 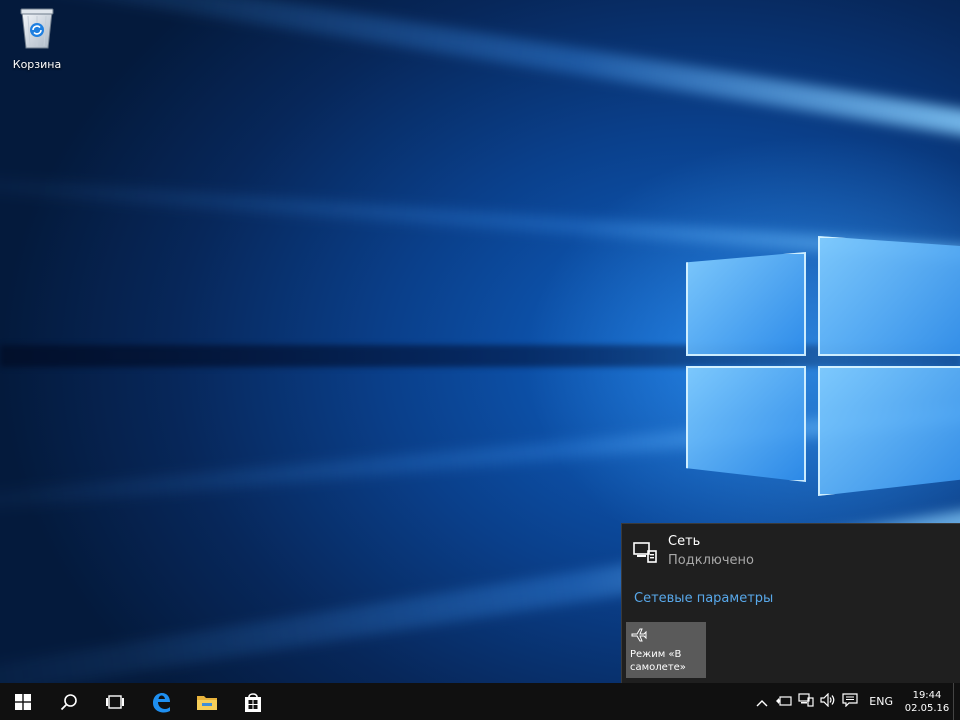 I want to click on windows-logo-icon, so click(x=23, y=701).